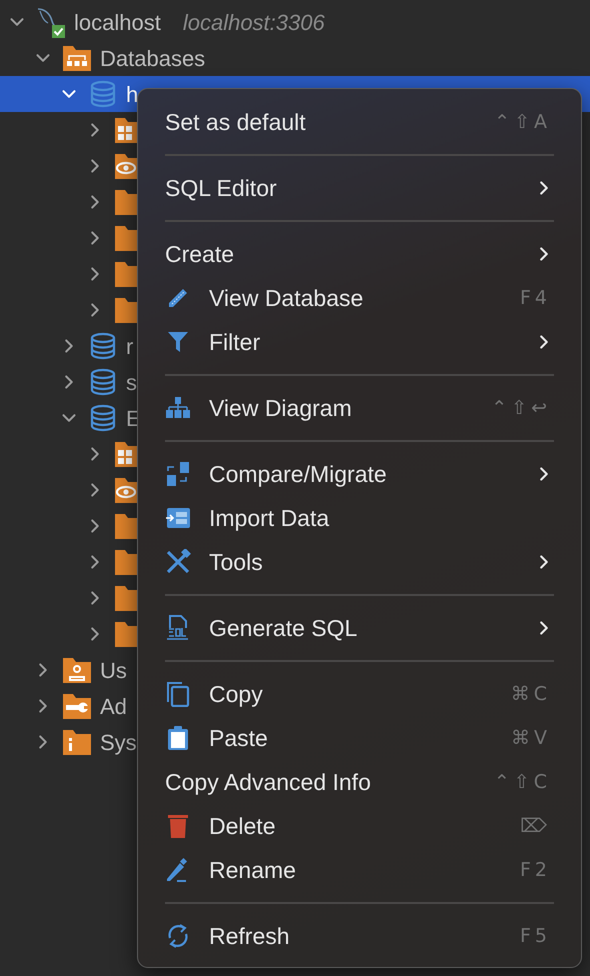 This screenshot has height=976, width=590. Describe the element at coordinates (535, 936) in the screenshot. I see `keyboard-shortcut: F5` at that location.